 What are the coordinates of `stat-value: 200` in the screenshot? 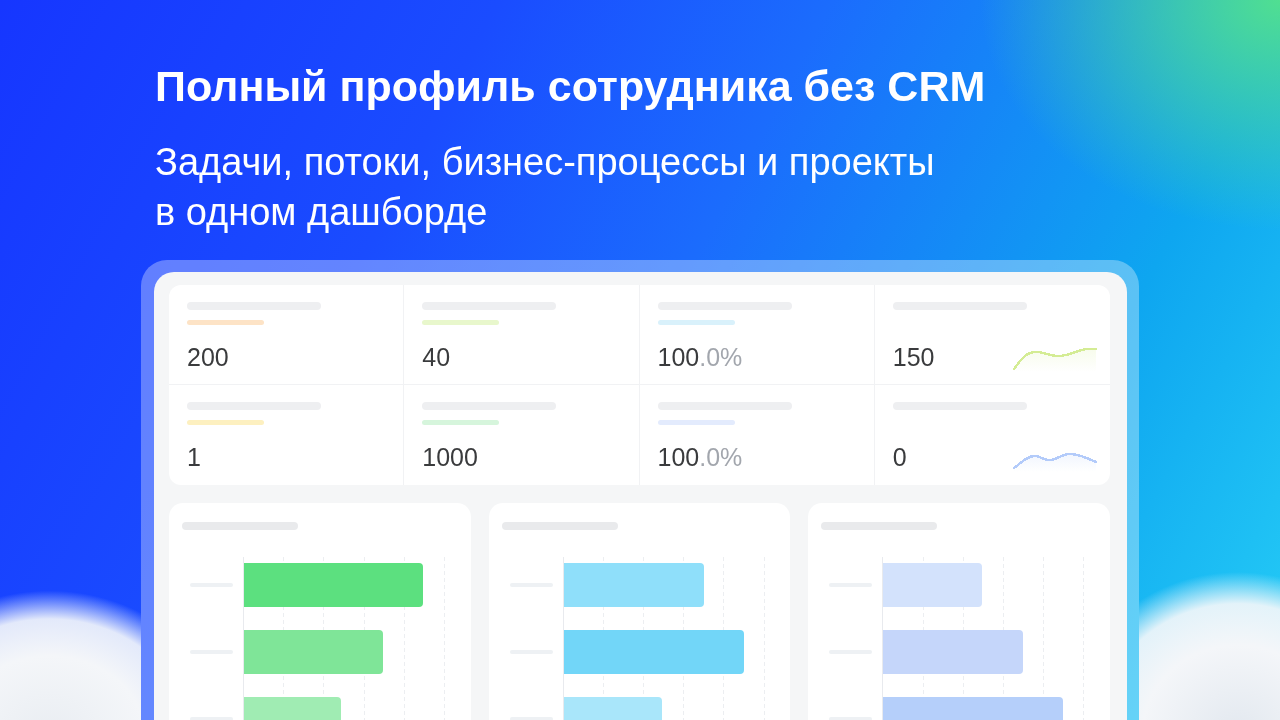 It's located at (208, 357).